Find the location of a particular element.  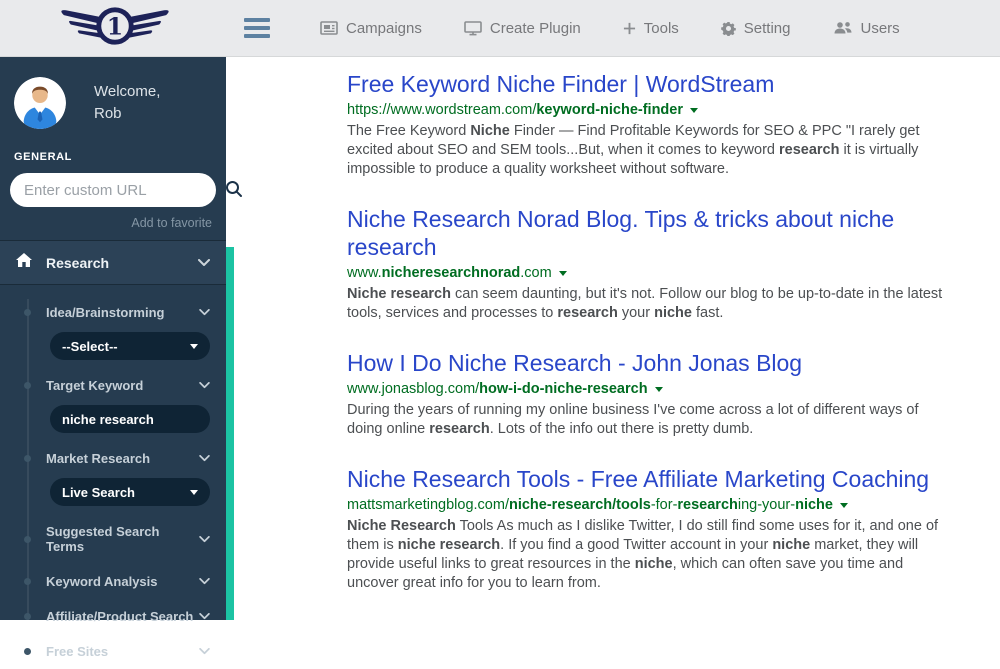

live-search-select: Live Search is located at coordinates (130, 492).